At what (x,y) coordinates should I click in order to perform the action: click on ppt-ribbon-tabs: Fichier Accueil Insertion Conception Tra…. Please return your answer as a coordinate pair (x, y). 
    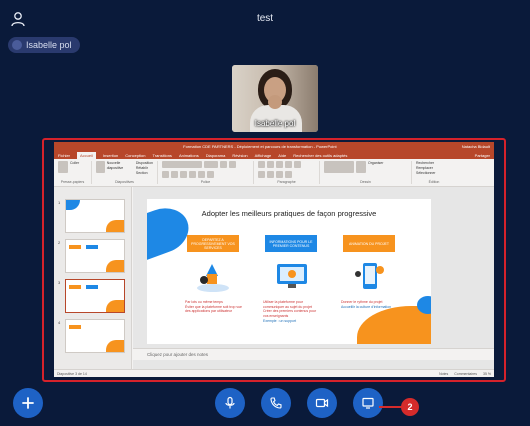
    Looking at the image, I should click on (274, 155).